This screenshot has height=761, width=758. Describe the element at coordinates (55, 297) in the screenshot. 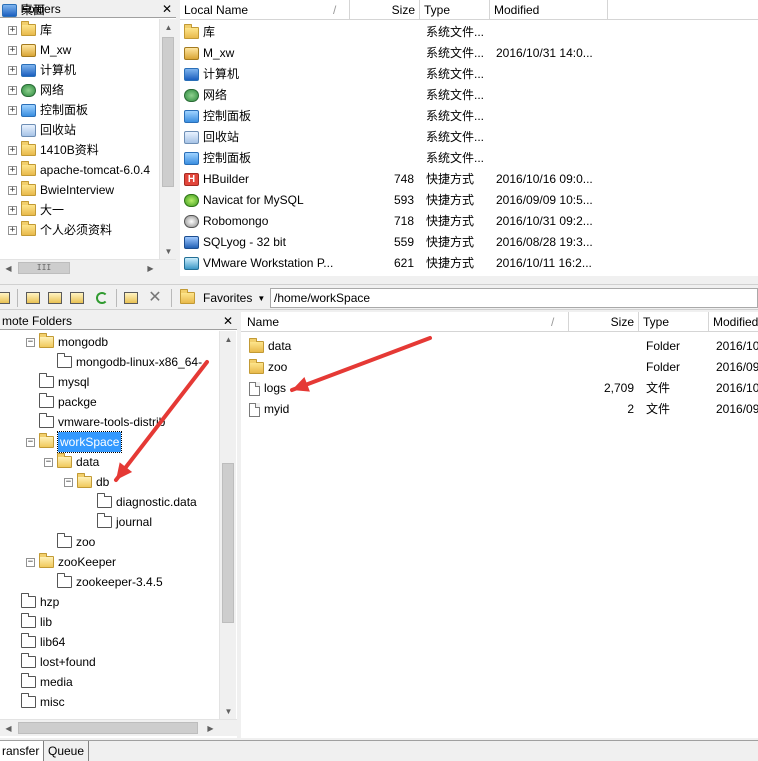

I see `root-folder-button` at that location.